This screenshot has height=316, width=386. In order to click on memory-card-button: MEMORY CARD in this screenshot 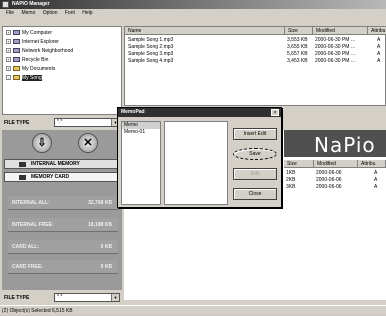, I will do `click(62, 177)`.